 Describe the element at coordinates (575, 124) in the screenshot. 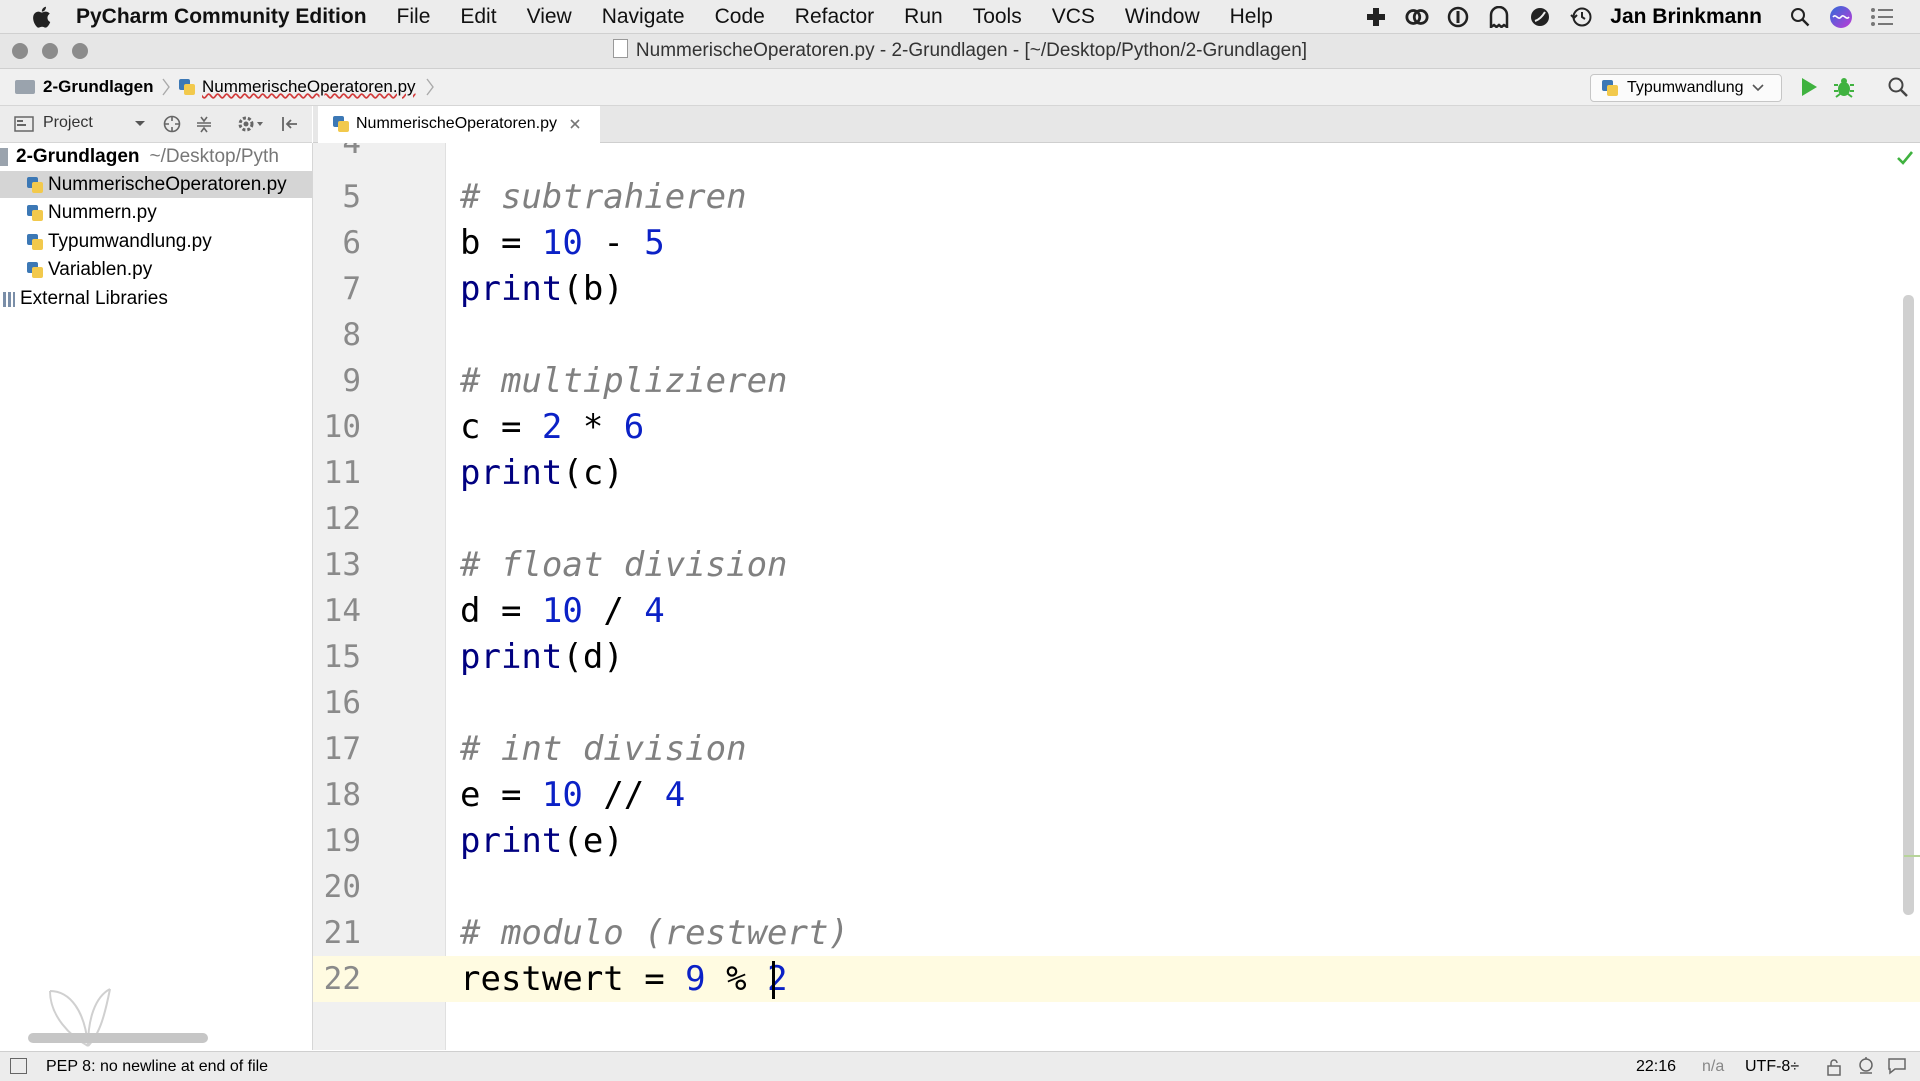

I see `close-tab-icon` at that location.